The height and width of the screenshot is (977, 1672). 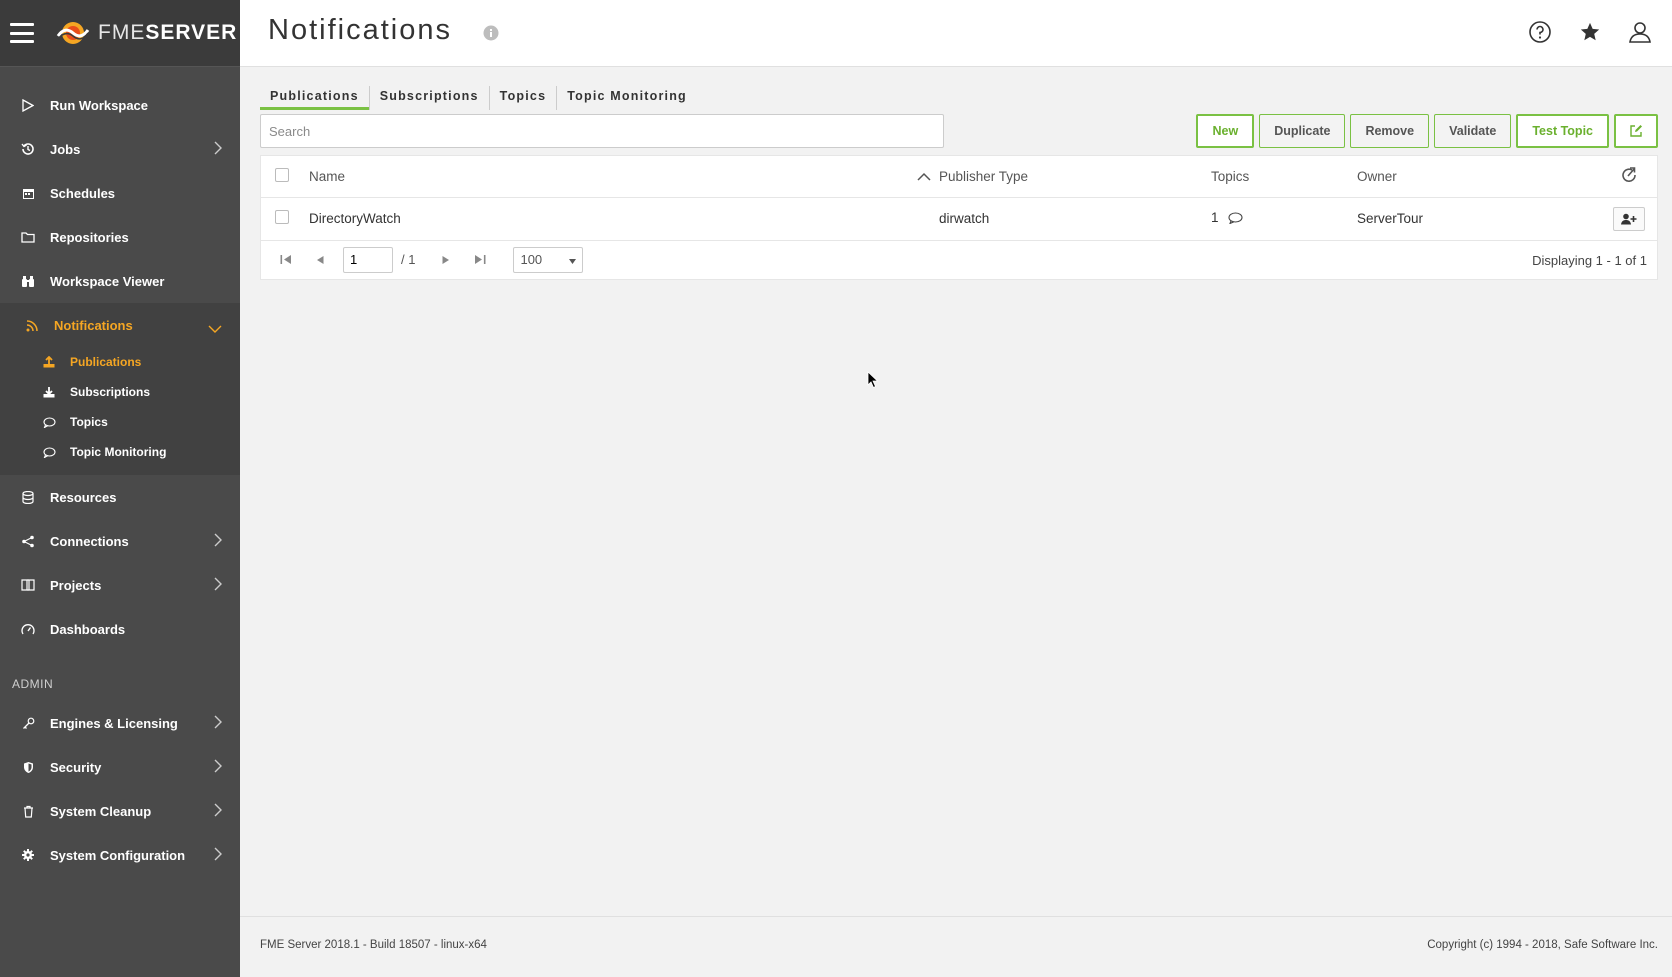 I want to click on play-icon, so click(x=28, y=105).